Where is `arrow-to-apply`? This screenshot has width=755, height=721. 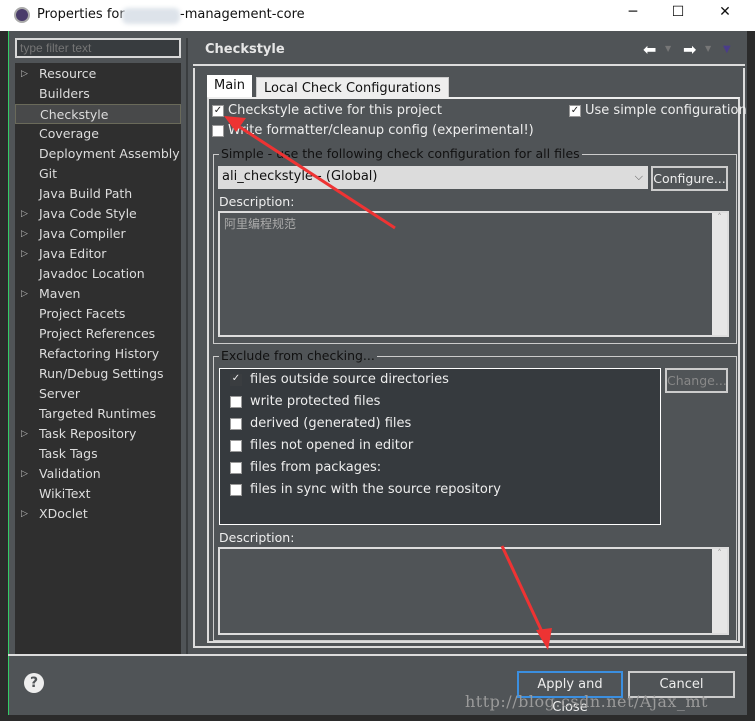 arrow-to-apply is located at coordinates (526, 597).